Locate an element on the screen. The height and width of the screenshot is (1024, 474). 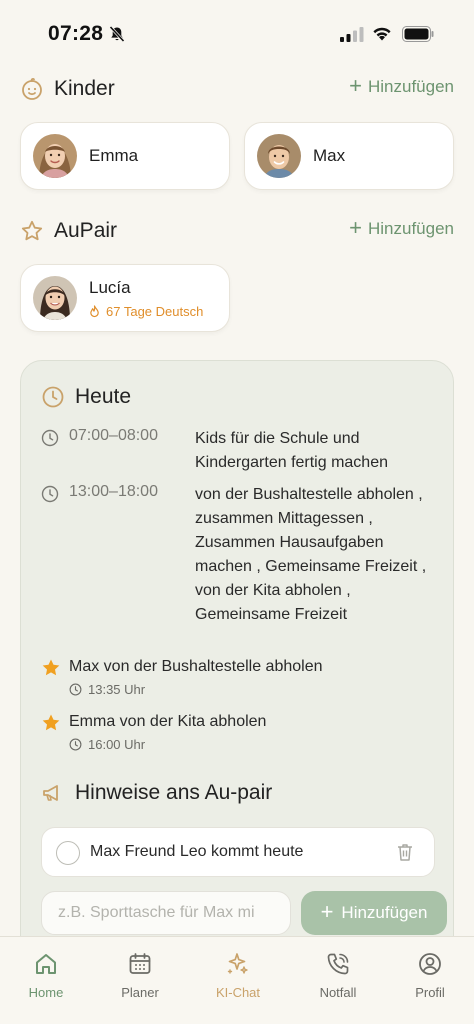
nav-label: KI-Chat is located at coordinates (238, 992).